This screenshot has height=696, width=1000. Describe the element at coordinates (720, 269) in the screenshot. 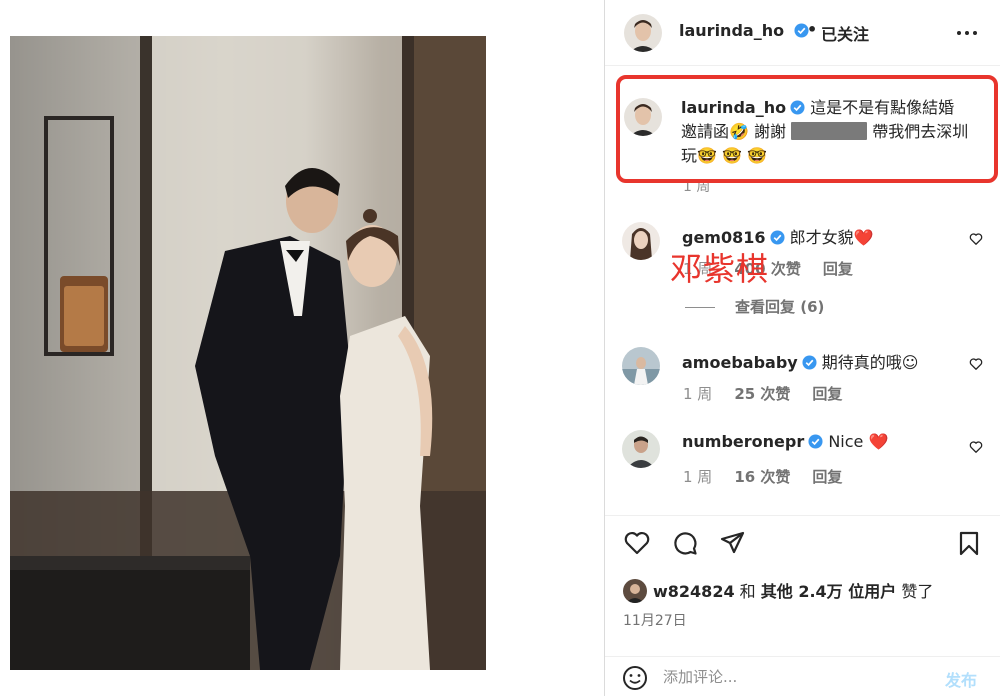

I see `overlay-annotation: 邓紫棋` at that location.